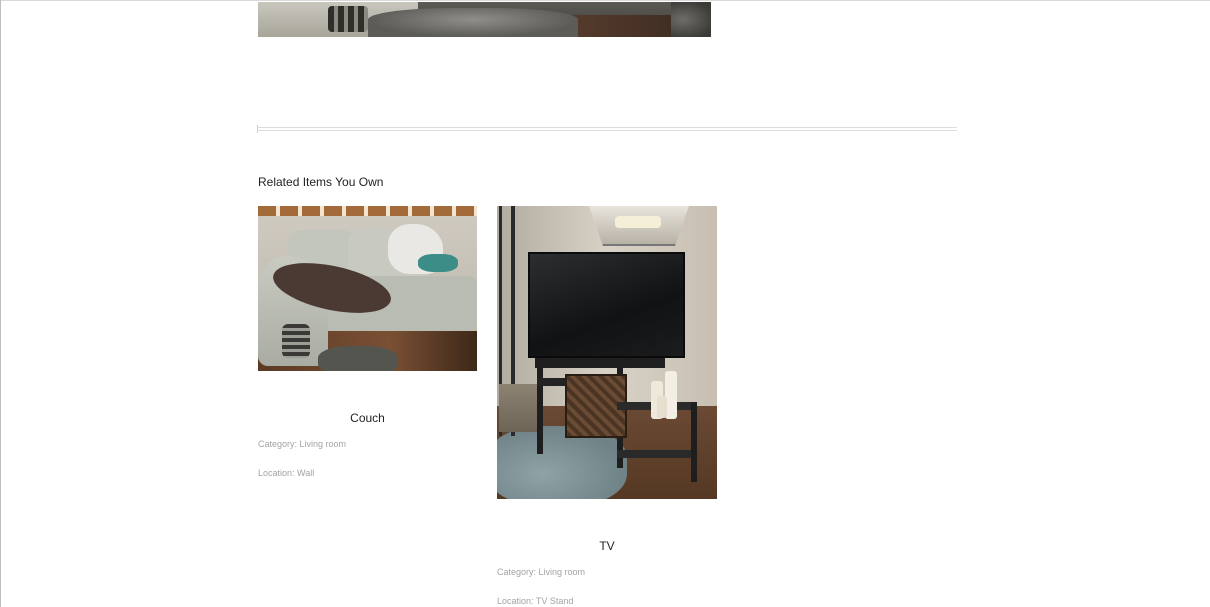 The image size is (1210, 607). What do you see at coordinates (484, 19) in the screenshot?
I see `main-item-photo` at bounding box center [484, 19].